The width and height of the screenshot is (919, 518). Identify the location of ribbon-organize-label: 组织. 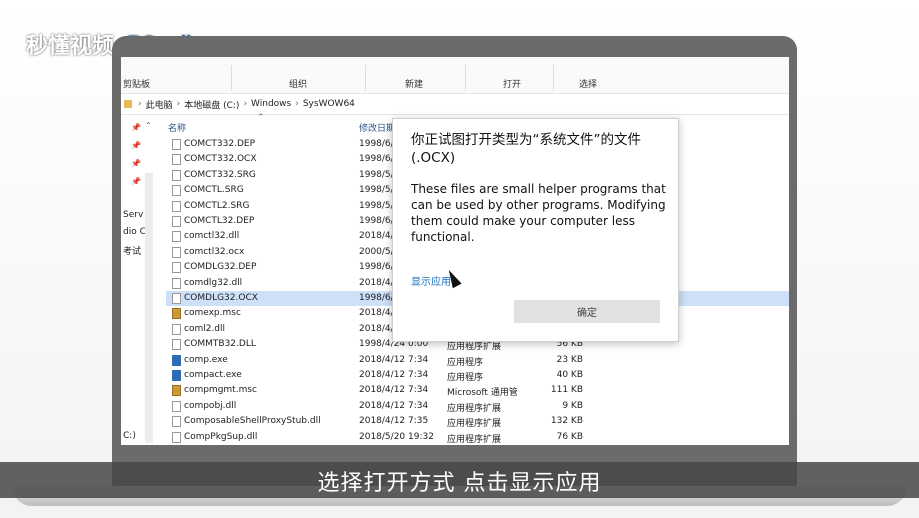
(298, 83).